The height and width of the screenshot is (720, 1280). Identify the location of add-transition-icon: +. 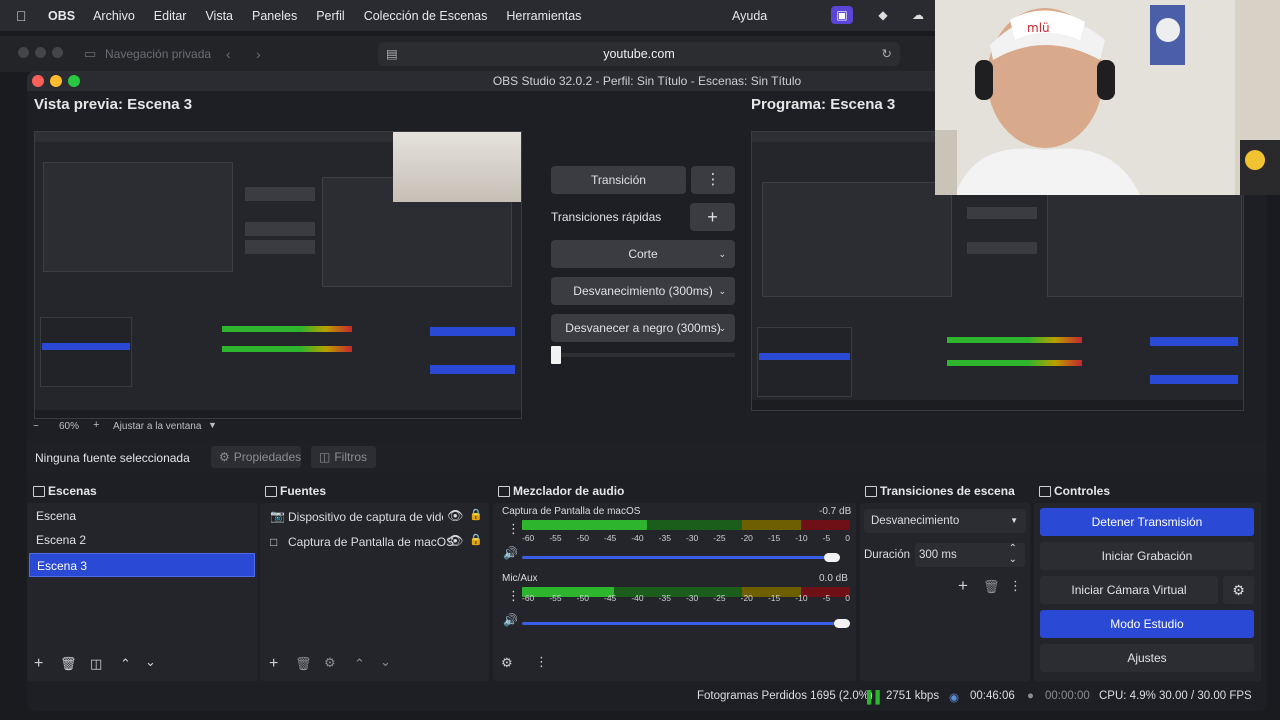
(963, 586).